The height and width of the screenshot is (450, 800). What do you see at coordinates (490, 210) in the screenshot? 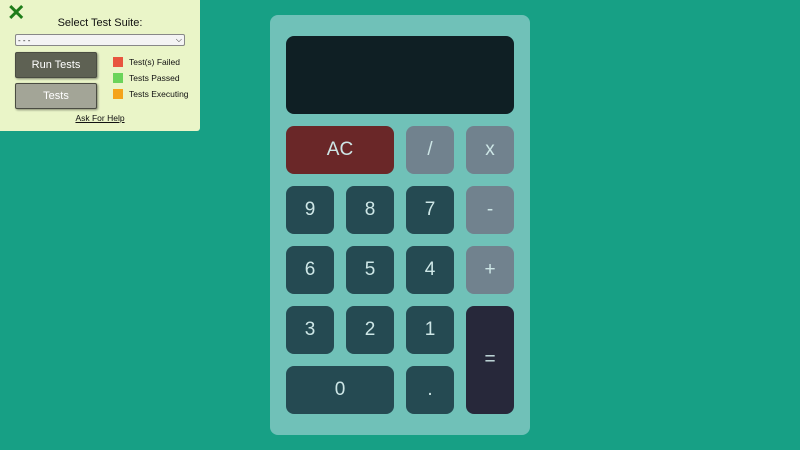
I see `subtract-button: -` at bounding box center [490, 210].